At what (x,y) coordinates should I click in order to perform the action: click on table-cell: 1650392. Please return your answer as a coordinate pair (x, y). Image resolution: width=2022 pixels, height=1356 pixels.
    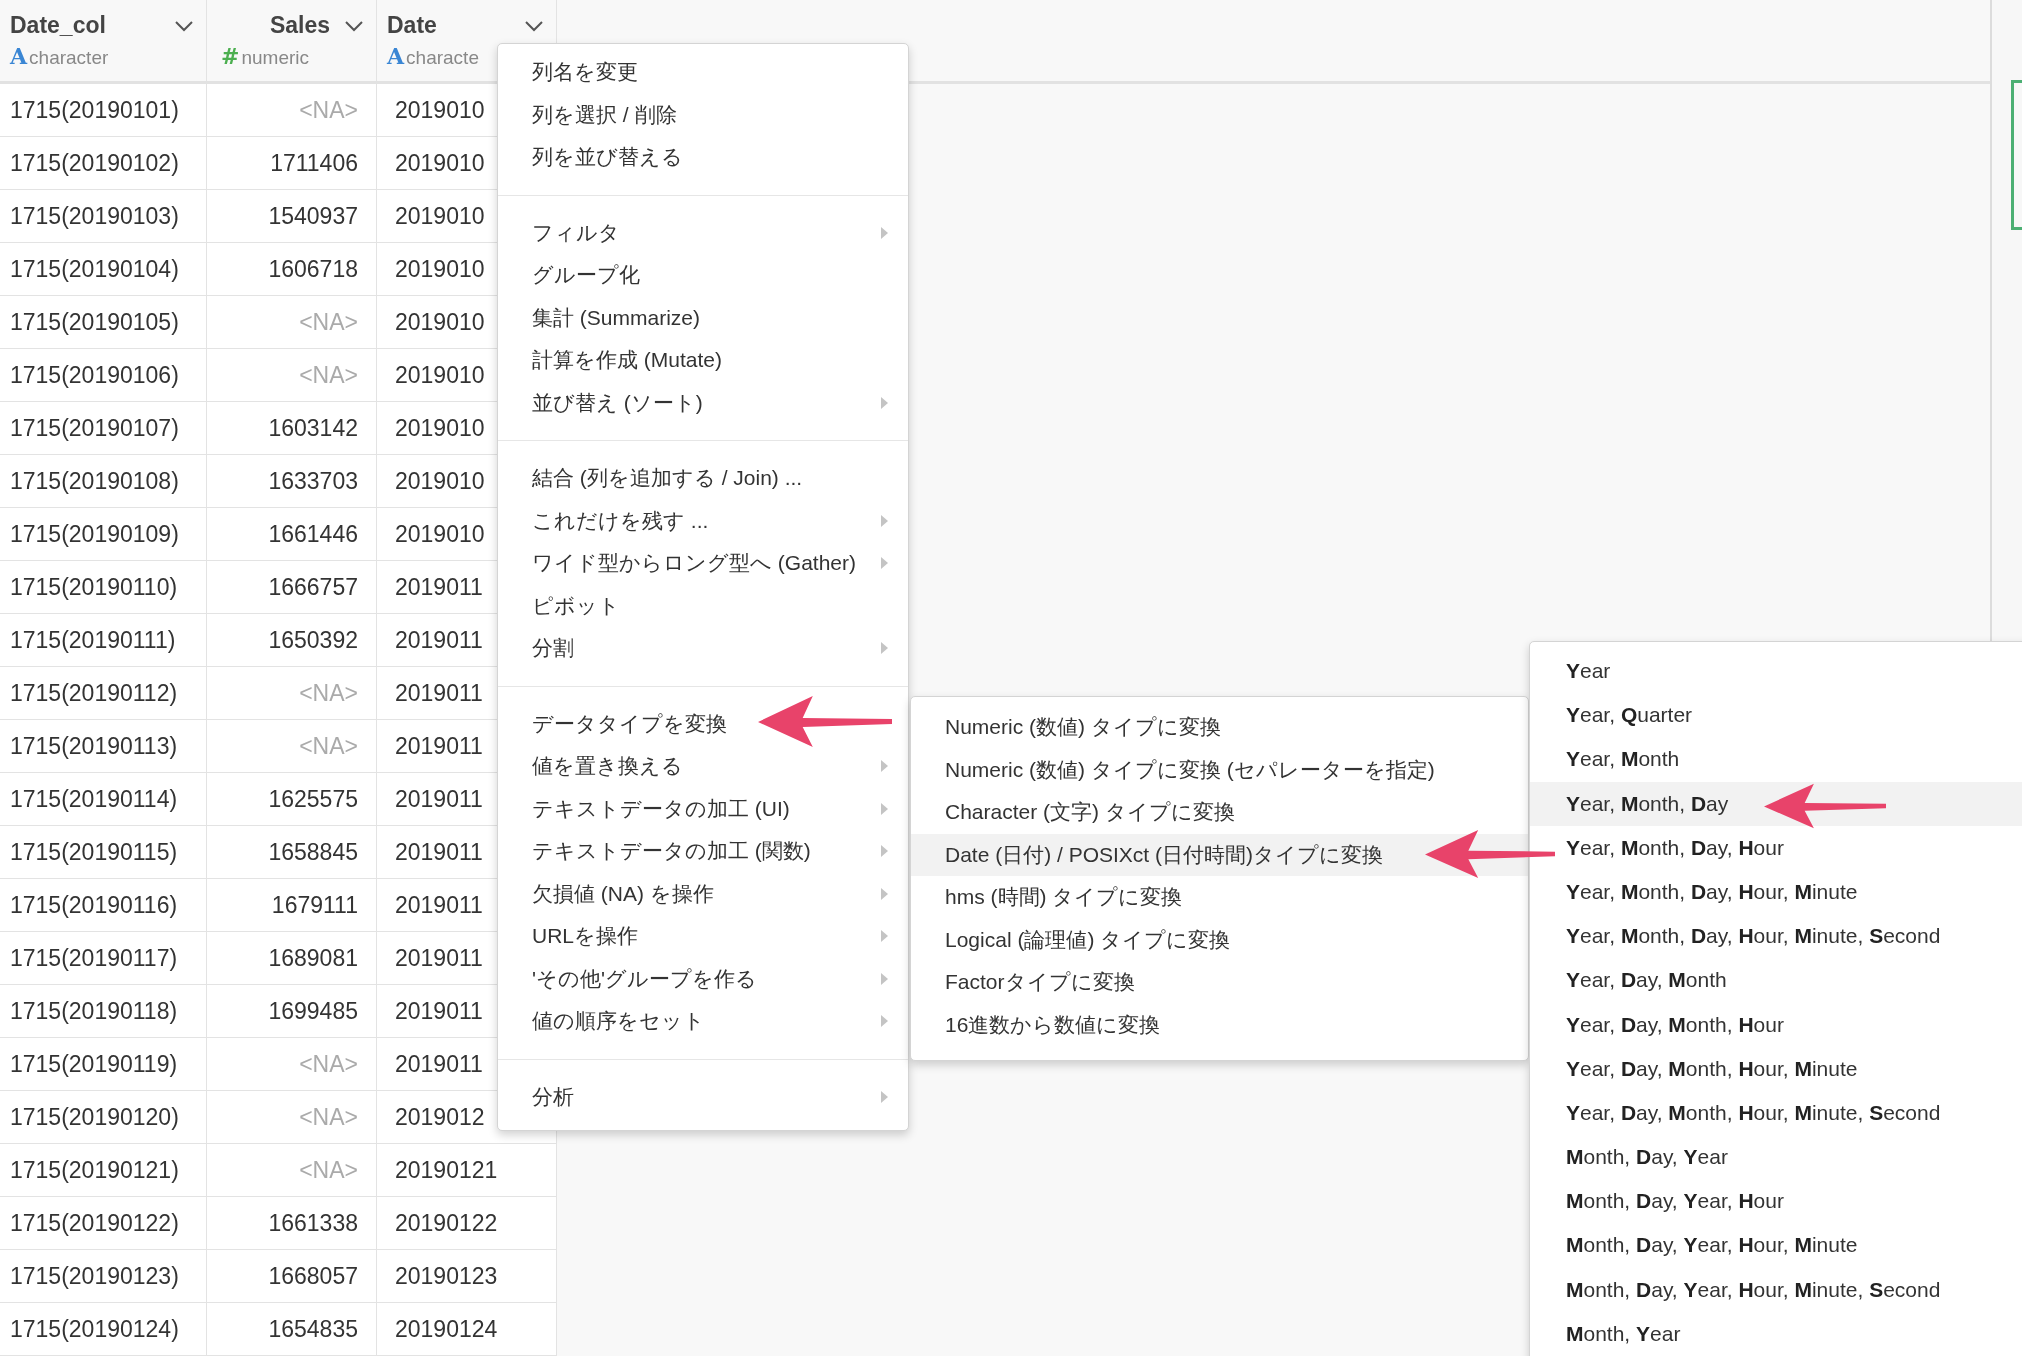
    Looking at the image, I should click on (292, 640).